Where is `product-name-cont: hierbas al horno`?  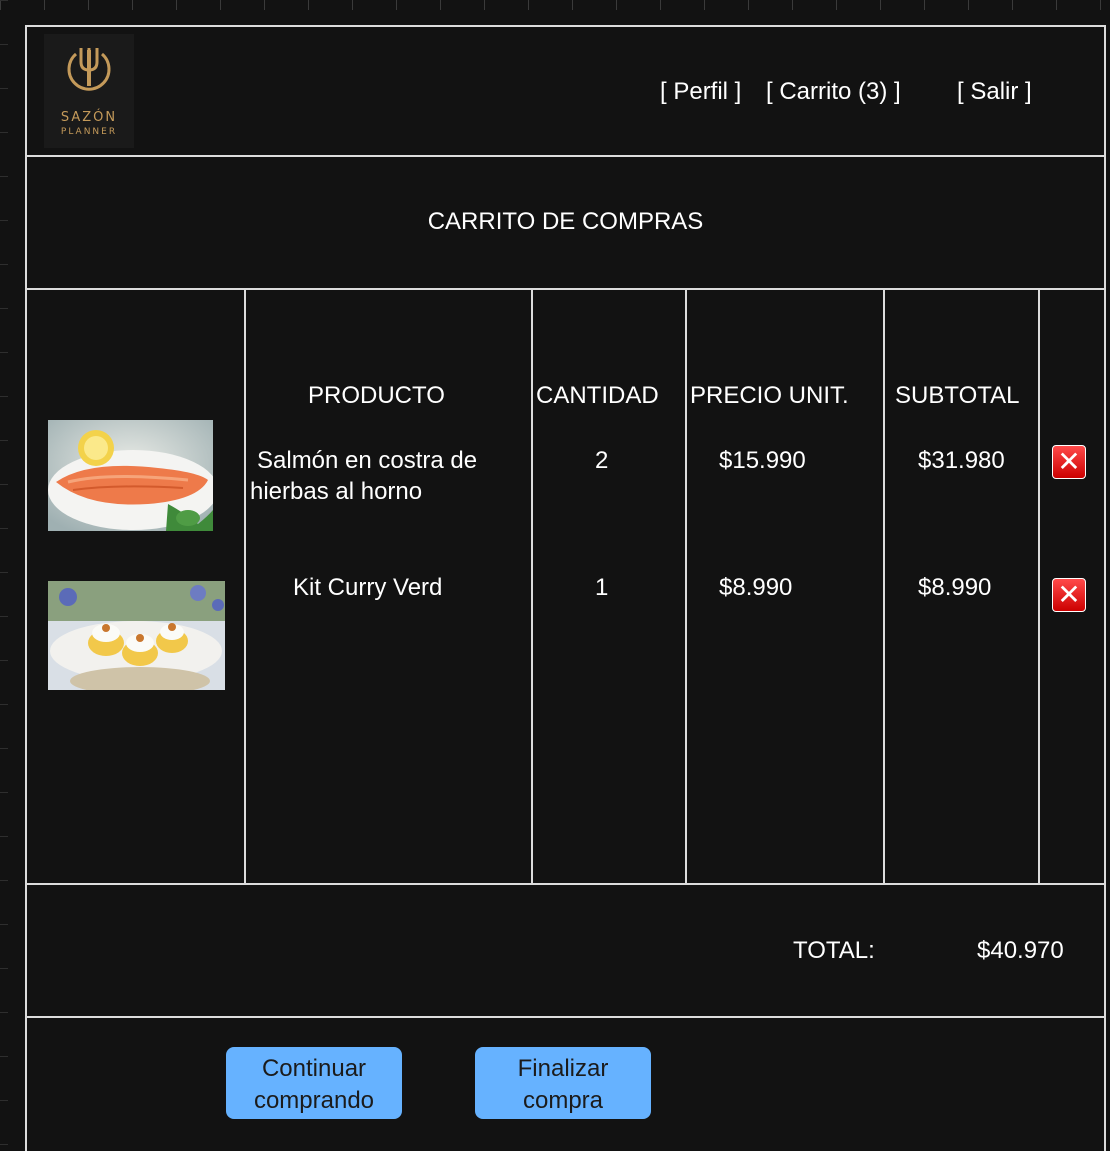 product-name-cont: hierbas al horno is located at coordinates (336, 491).